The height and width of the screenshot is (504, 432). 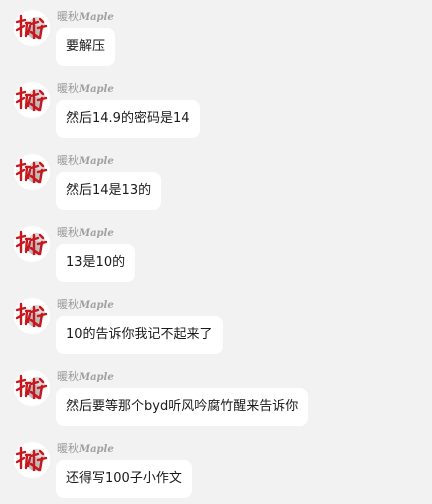 What do you see at coordinates (216, 180) in the screenshot?
I see `chat-message: 暖秋Maple 然后14是13的` at bounding box center [216, 180].